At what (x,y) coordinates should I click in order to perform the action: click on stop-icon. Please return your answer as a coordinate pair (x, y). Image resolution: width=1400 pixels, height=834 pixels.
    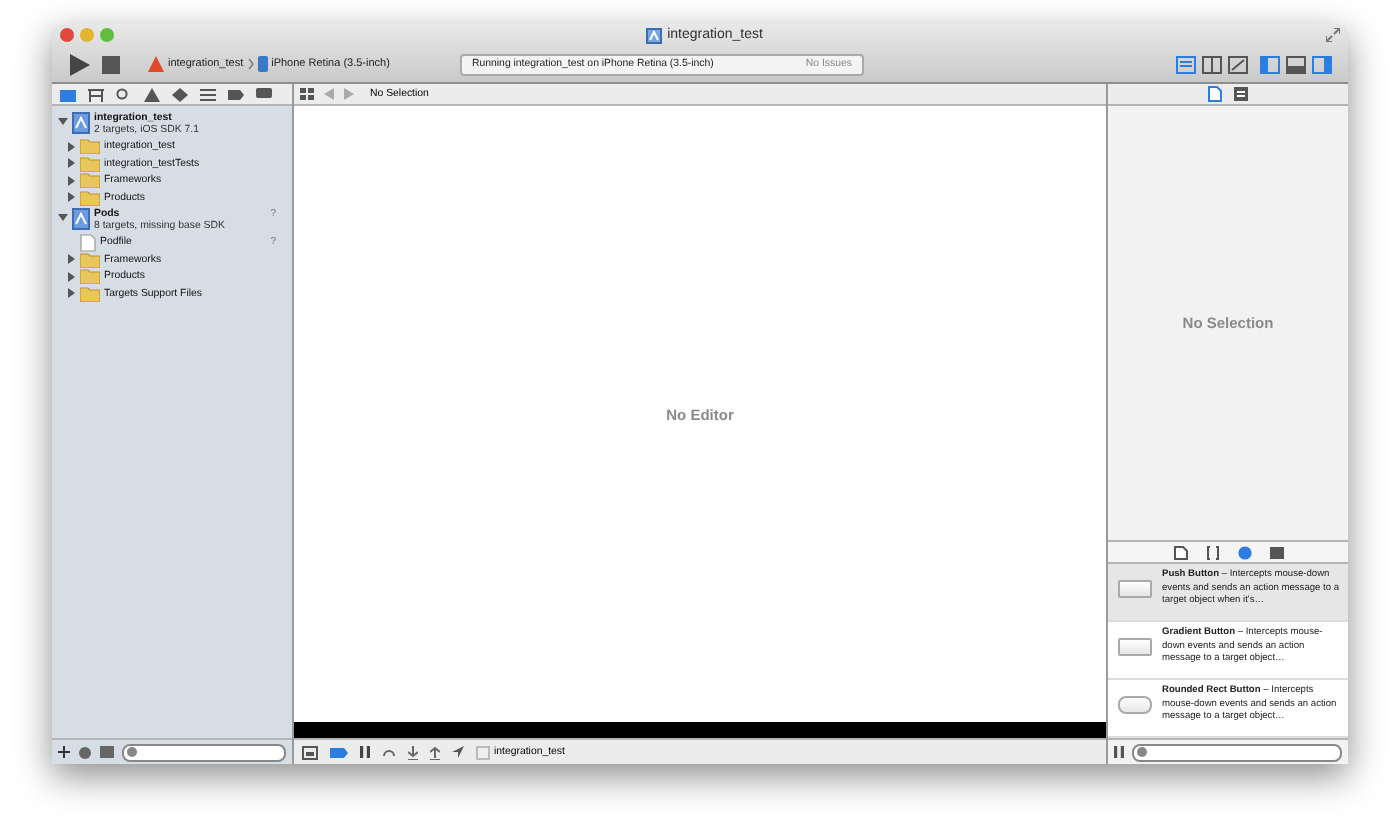
    Looking at the image, I should click on (111, 64).